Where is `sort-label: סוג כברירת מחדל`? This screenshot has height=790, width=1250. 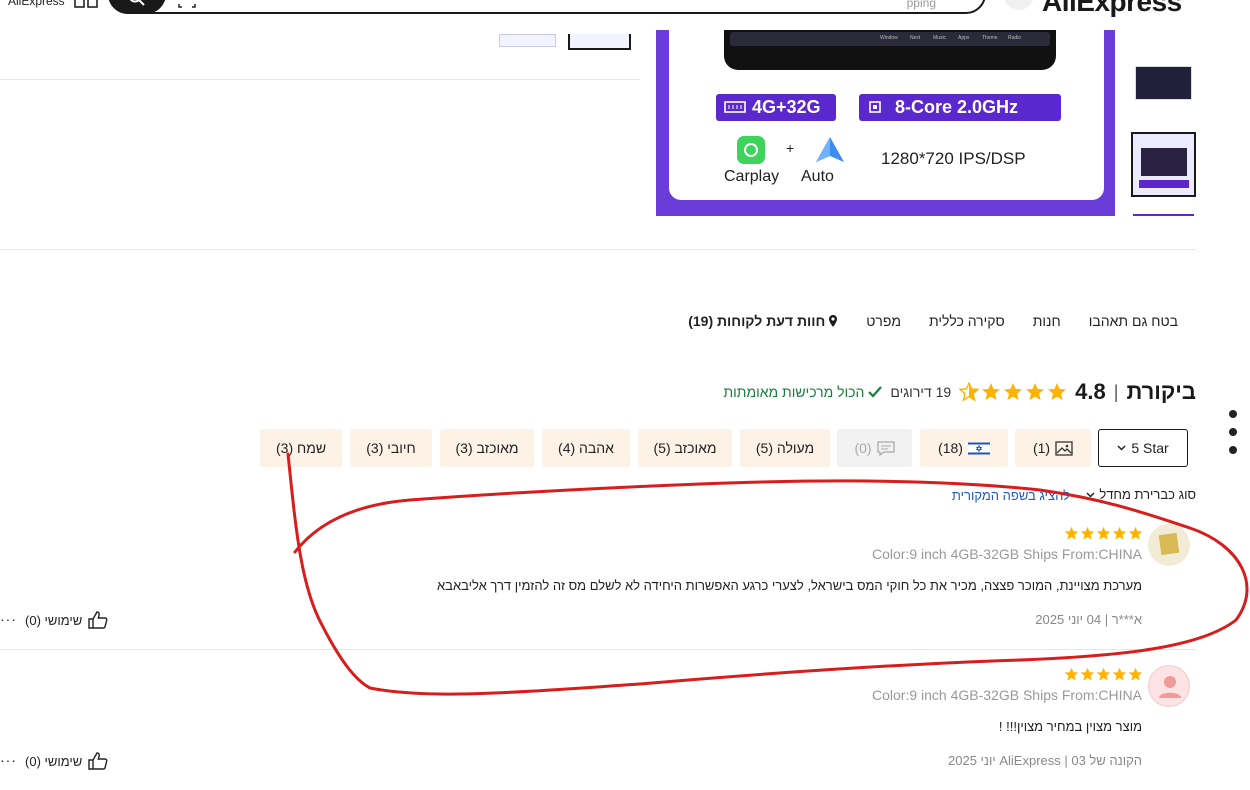 sort-label: סוג כברירת מחדל is located at coordinates (1147, 494).